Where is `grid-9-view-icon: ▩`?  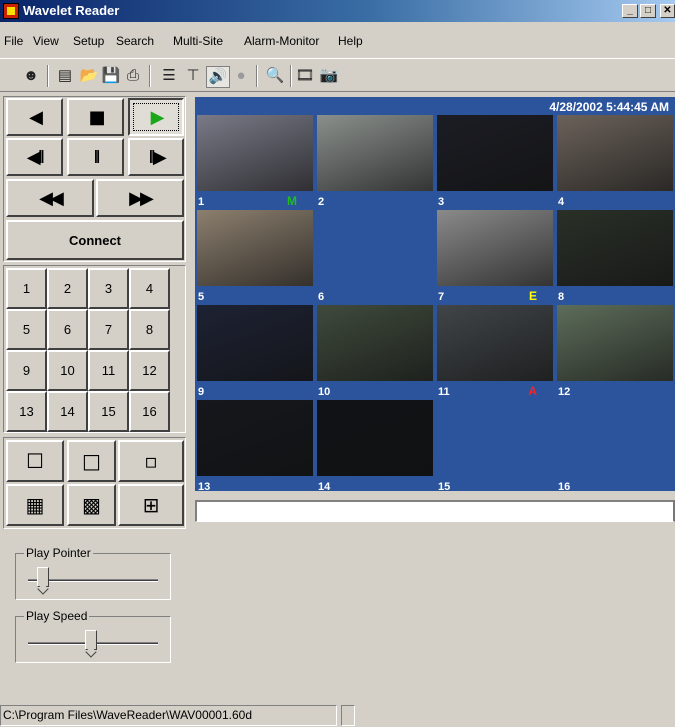 grid-9-view-icon: ▩ is located at coordinates (91, 505).